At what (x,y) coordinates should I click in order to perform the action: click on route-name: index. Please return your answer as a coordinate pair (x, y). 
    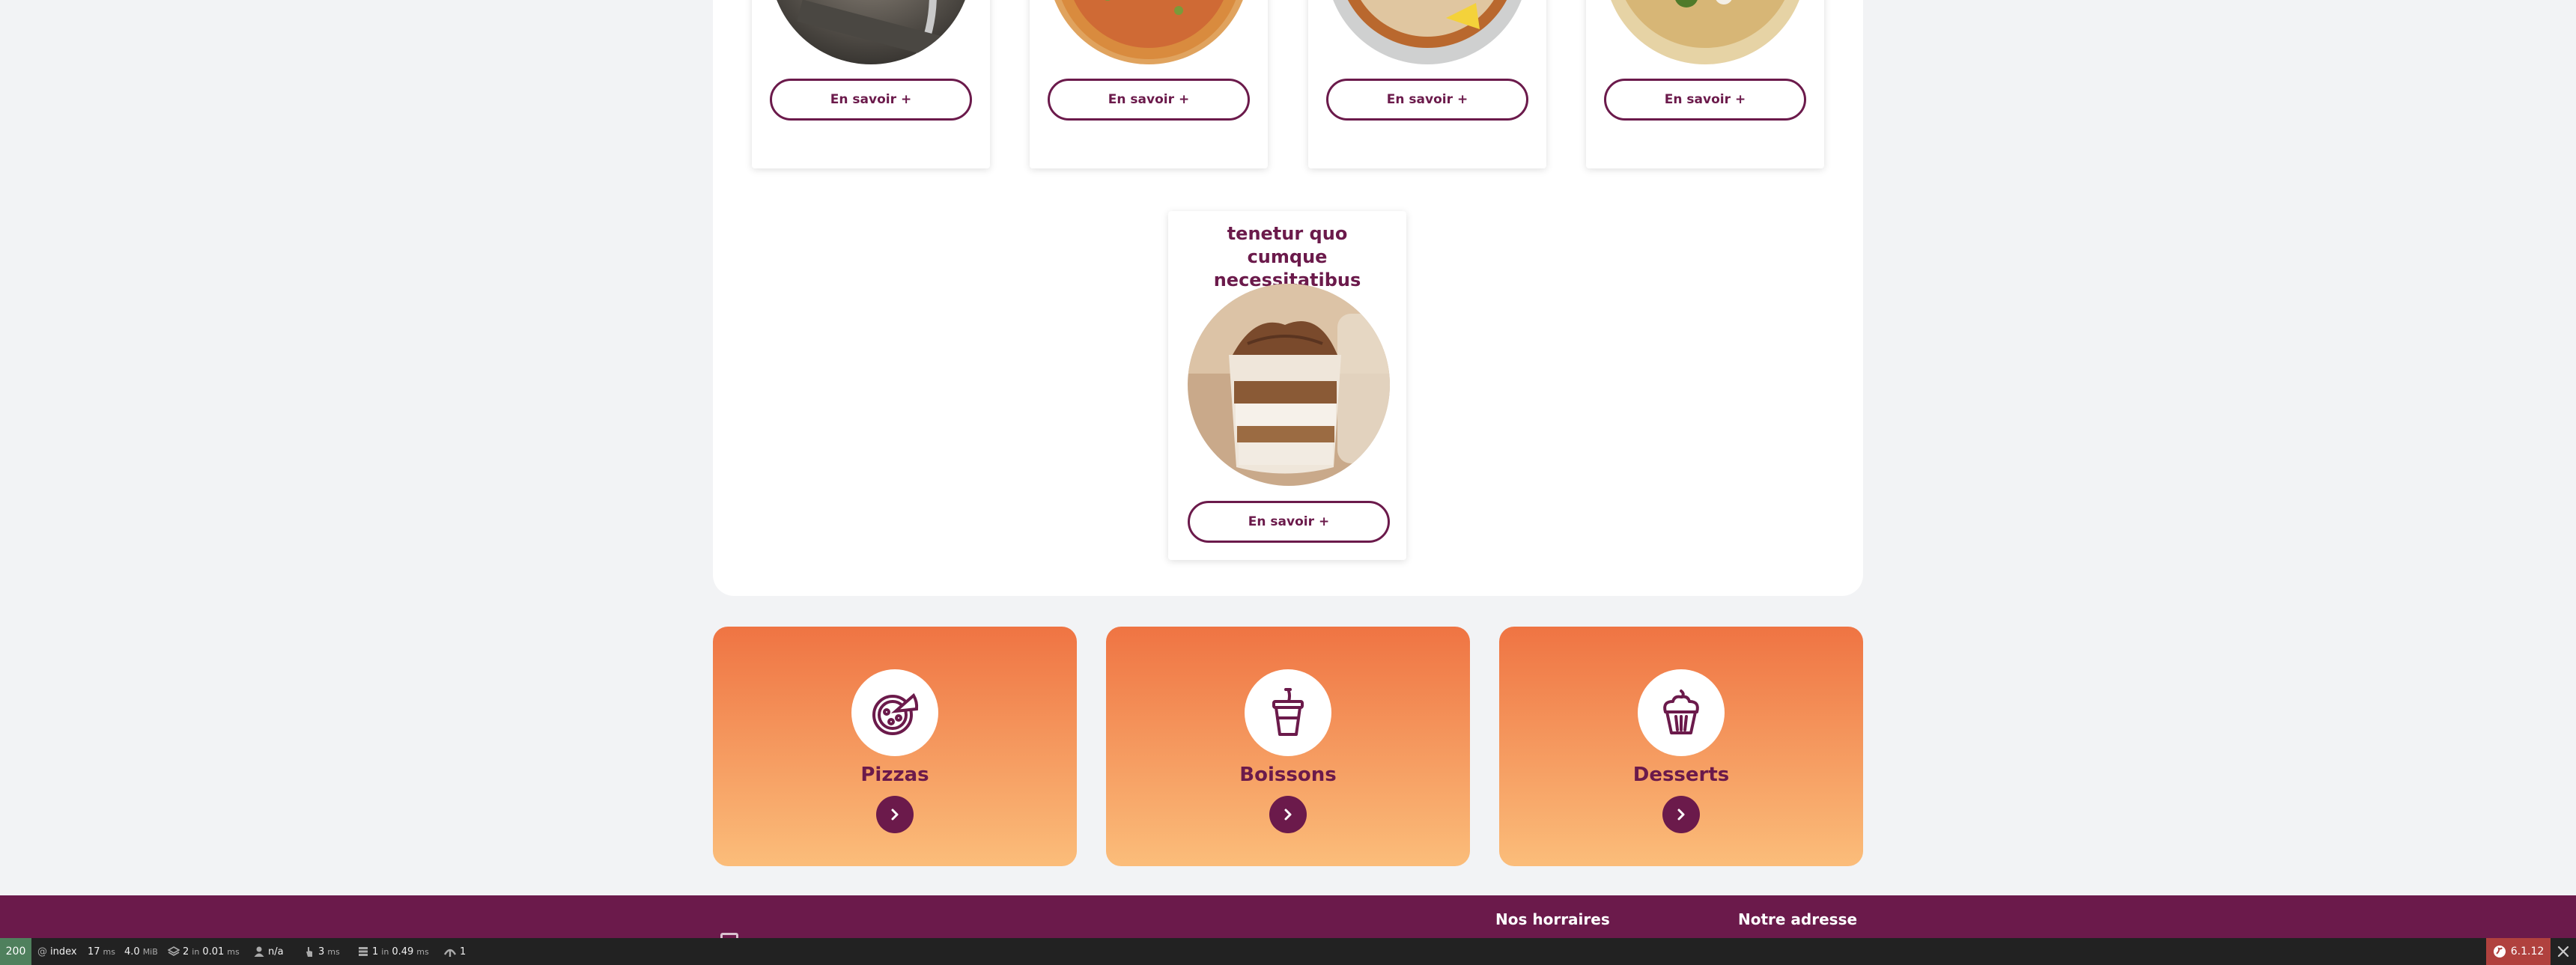
    Looking at the image, I should click on (63, 952).